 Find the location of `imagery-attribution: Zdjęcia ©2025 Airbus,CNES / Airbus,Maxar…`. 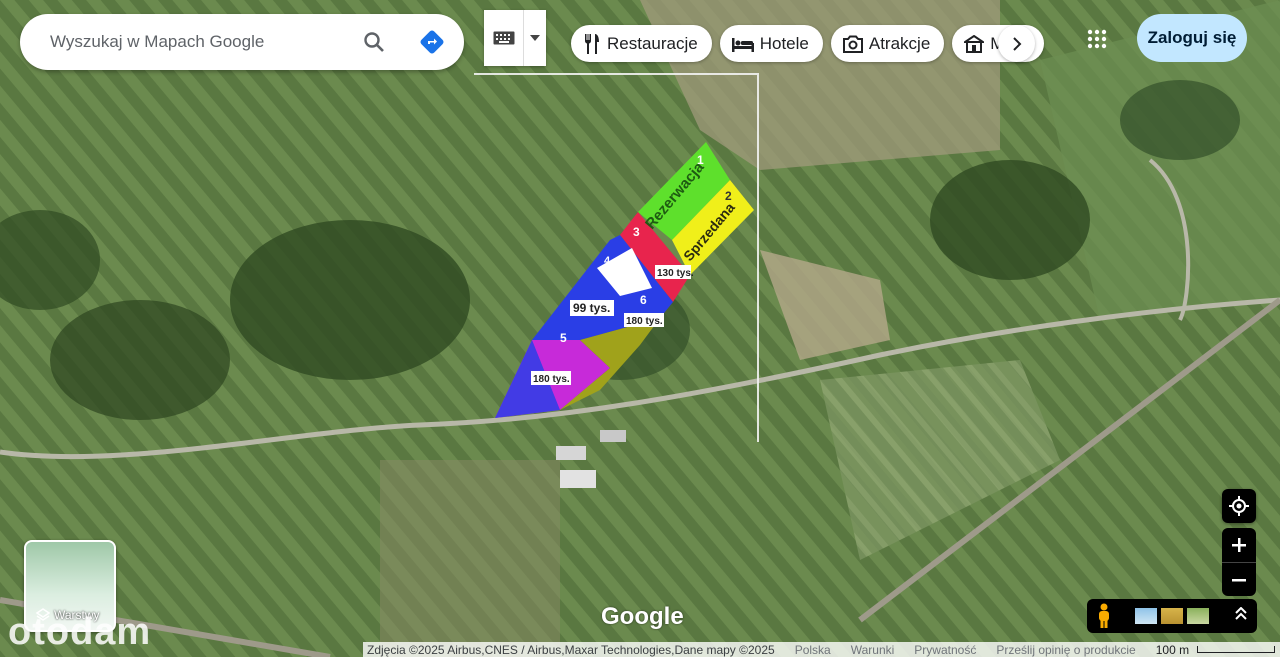

imagery-attribution: Zdjęcia ©2025 Airbus,CNES / Airbus,Maxar… is located at coordinates (571, 649).